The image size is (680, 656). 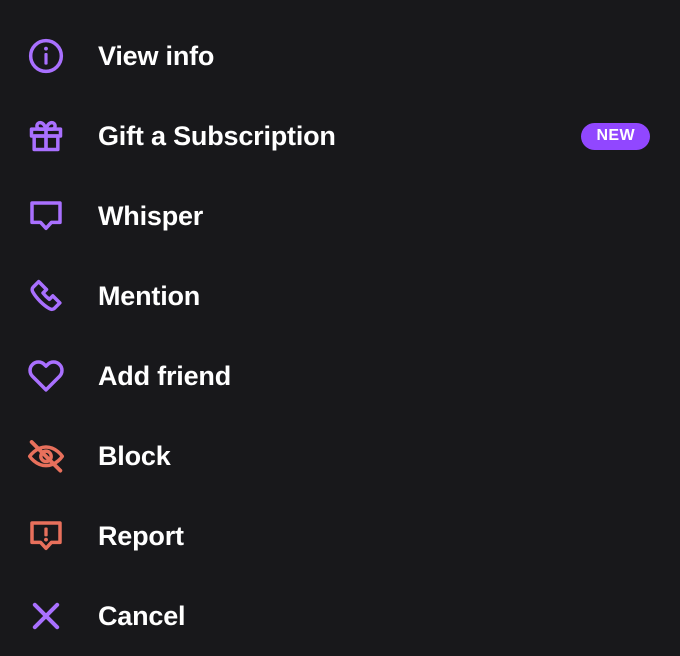 I want to click on menu-item-add-friend: Add friend, so click(x=340, y=376).